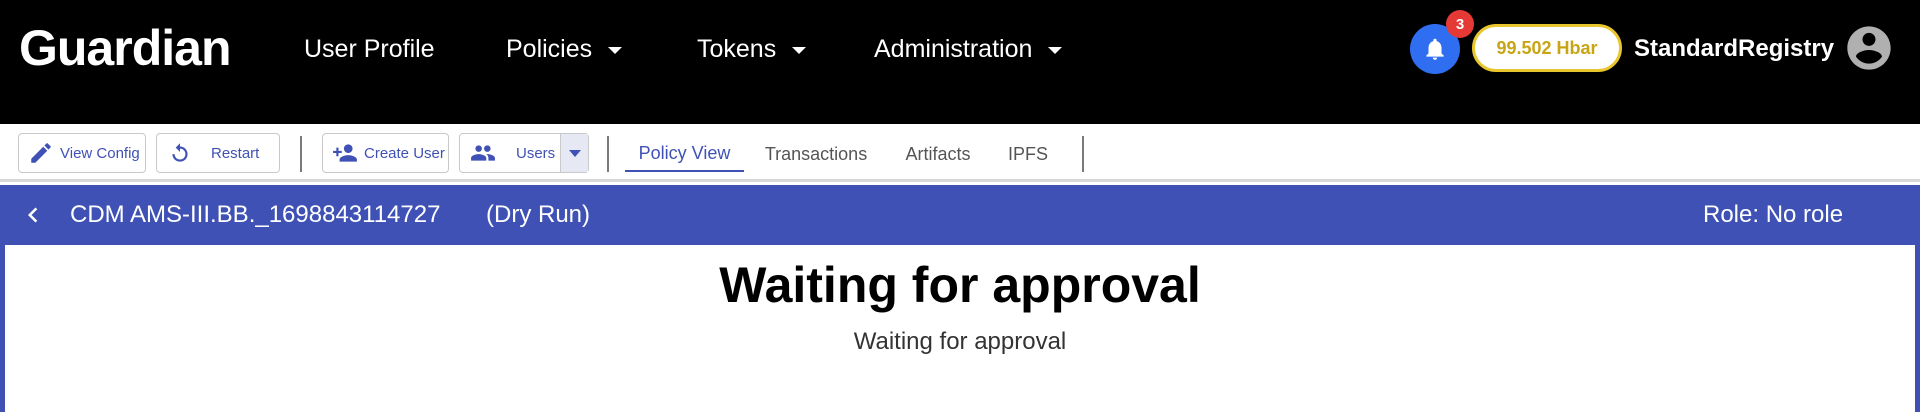  What do you see at coordinates (549, 49) in the screenshot?
I see `nav-policies-label: Policies` at bounding box center [549, 49].